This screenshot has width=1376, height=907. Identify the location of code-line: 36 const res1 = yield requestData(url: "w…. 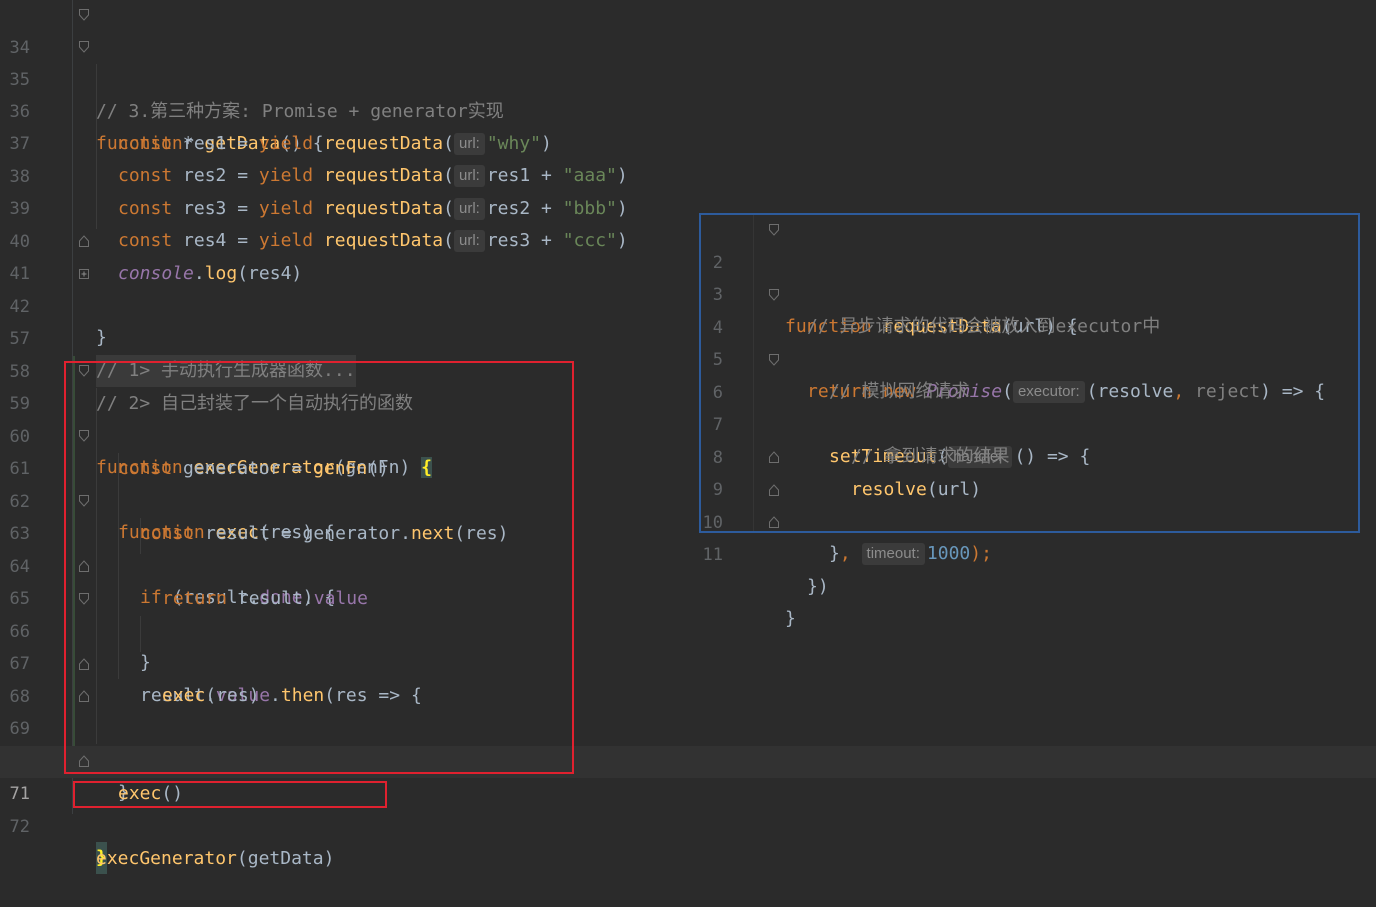
(688, 109).